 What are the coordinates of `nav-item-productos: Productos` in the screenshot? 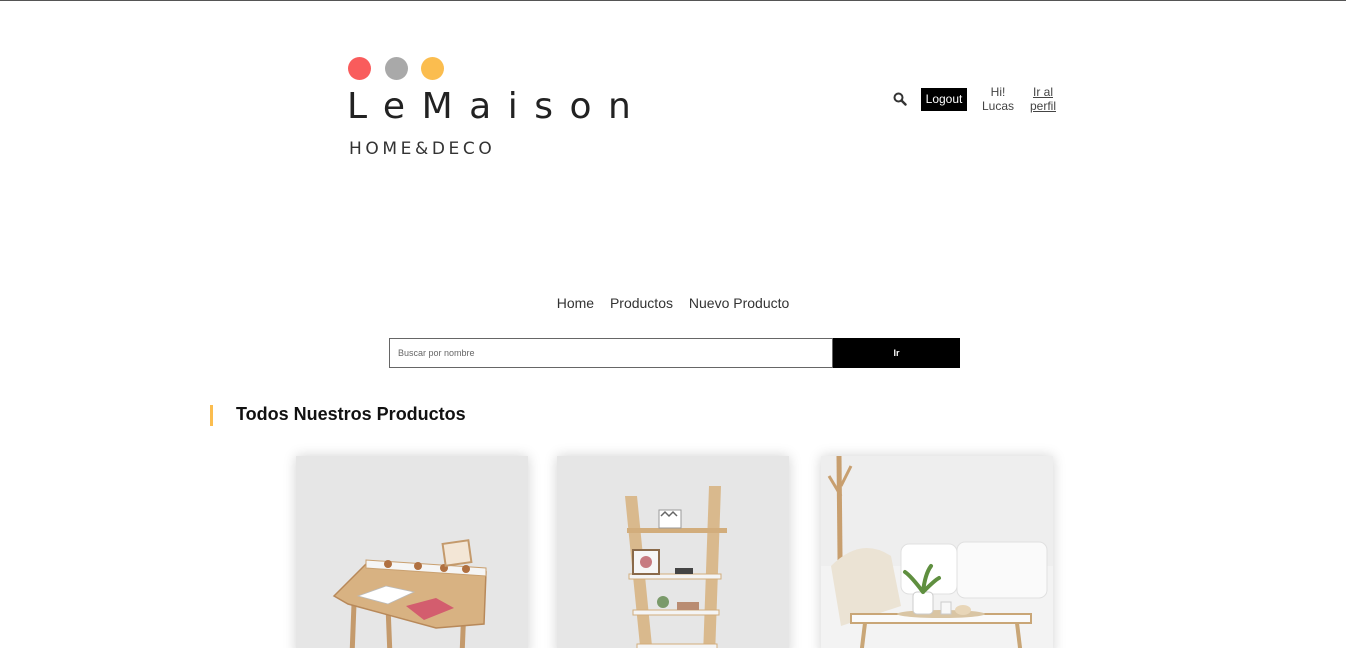 It's located at (641, 303).